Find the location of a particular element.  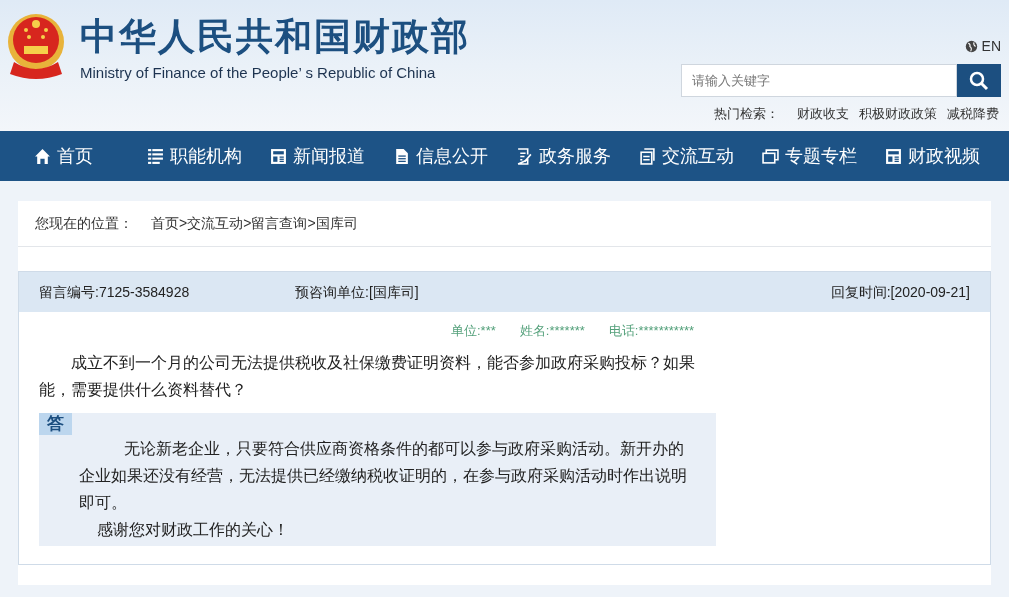

question-text: 成立不到一个月的公司无法提供税收及社保缴费证明资料，能否参加政府采购投标？如果能，需要提供什么资料替代？ is located at coordinates (367, 376).